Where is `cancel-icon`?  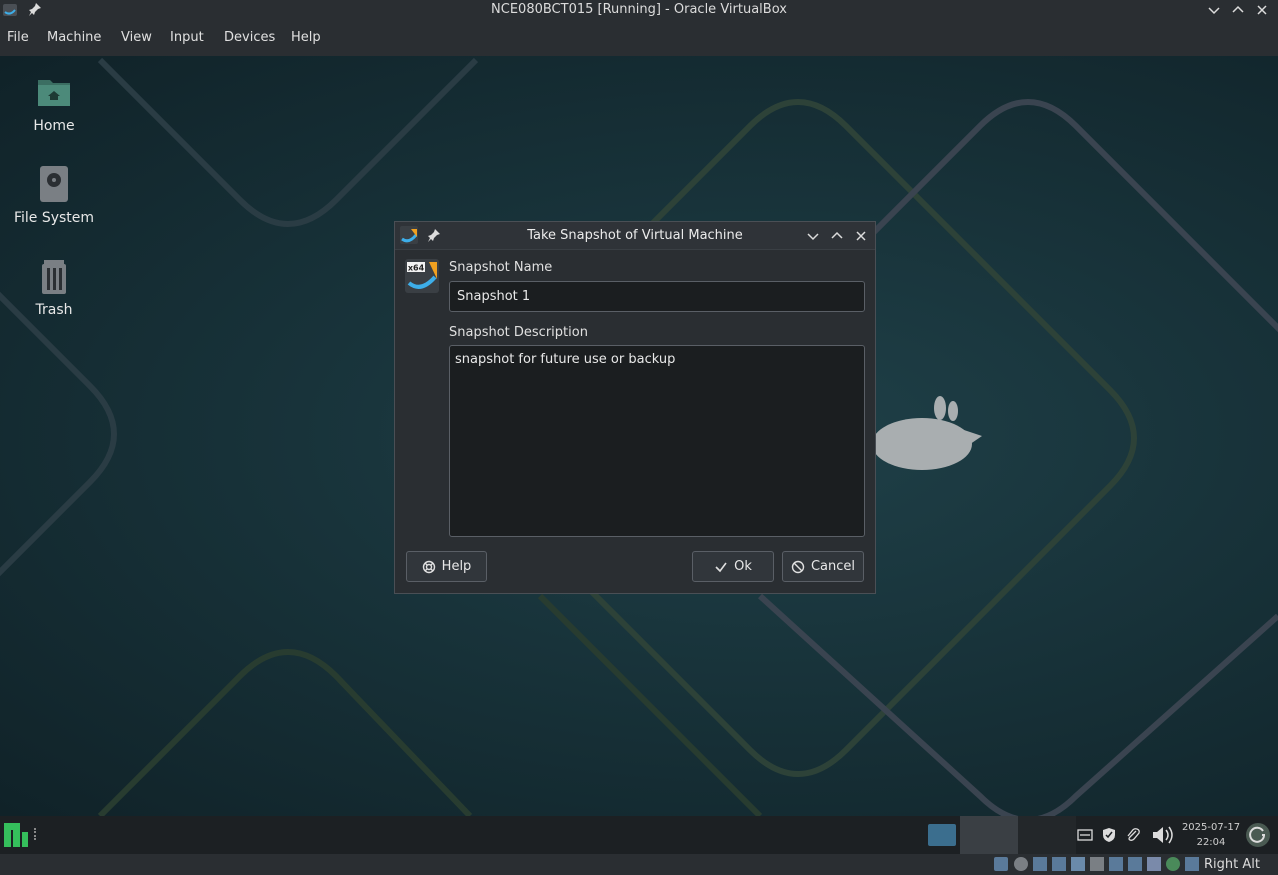 cancel-icon is located at coordinates (798, 566).